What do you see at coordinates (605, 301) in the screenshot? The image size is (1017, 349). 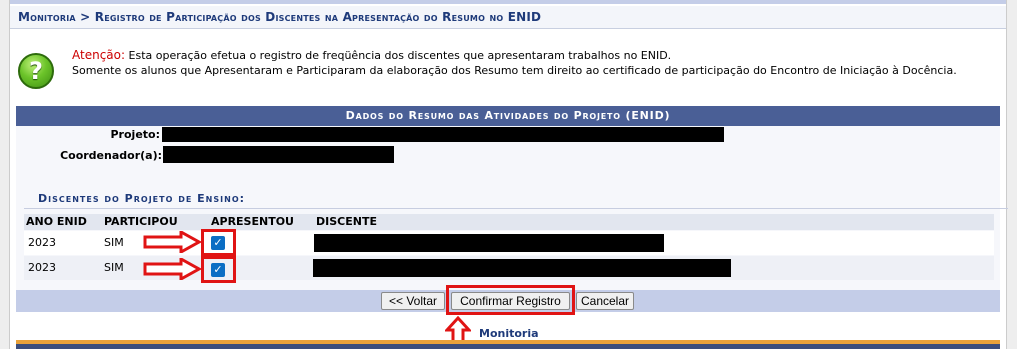 I see `cancelar-button: Cancelar` at bounding box center [605, 301].